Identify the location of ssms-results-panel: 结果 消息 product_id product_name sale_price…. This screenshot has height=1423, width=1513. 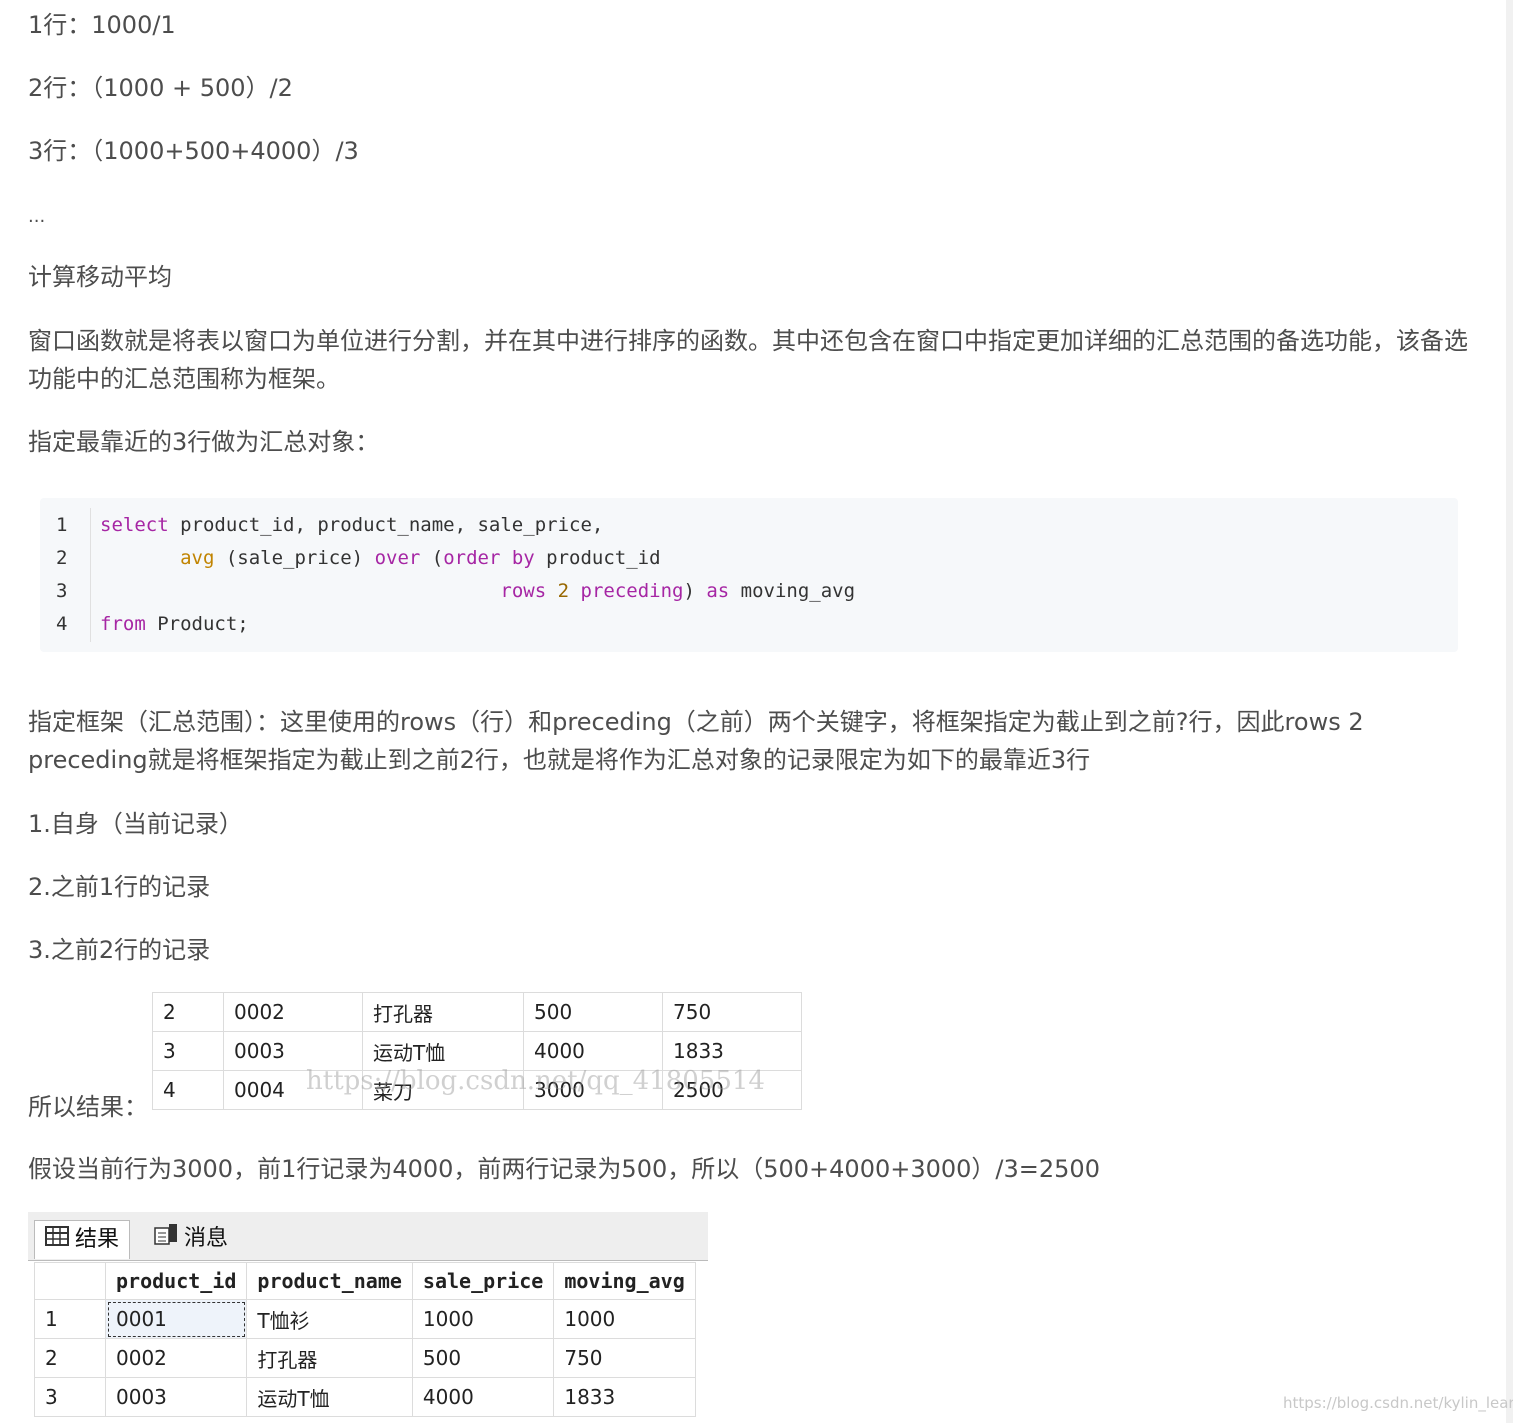
(368, 1317).